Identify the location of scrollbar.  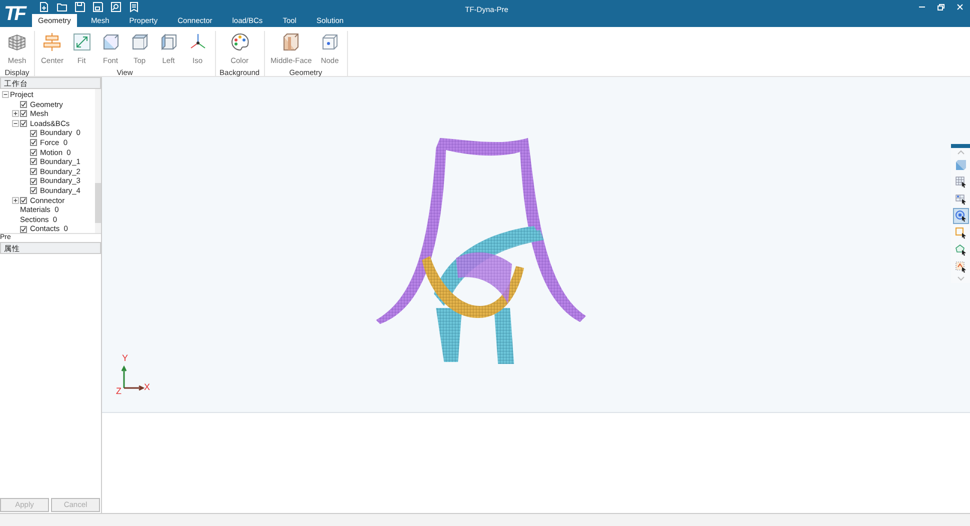
(98, 161).